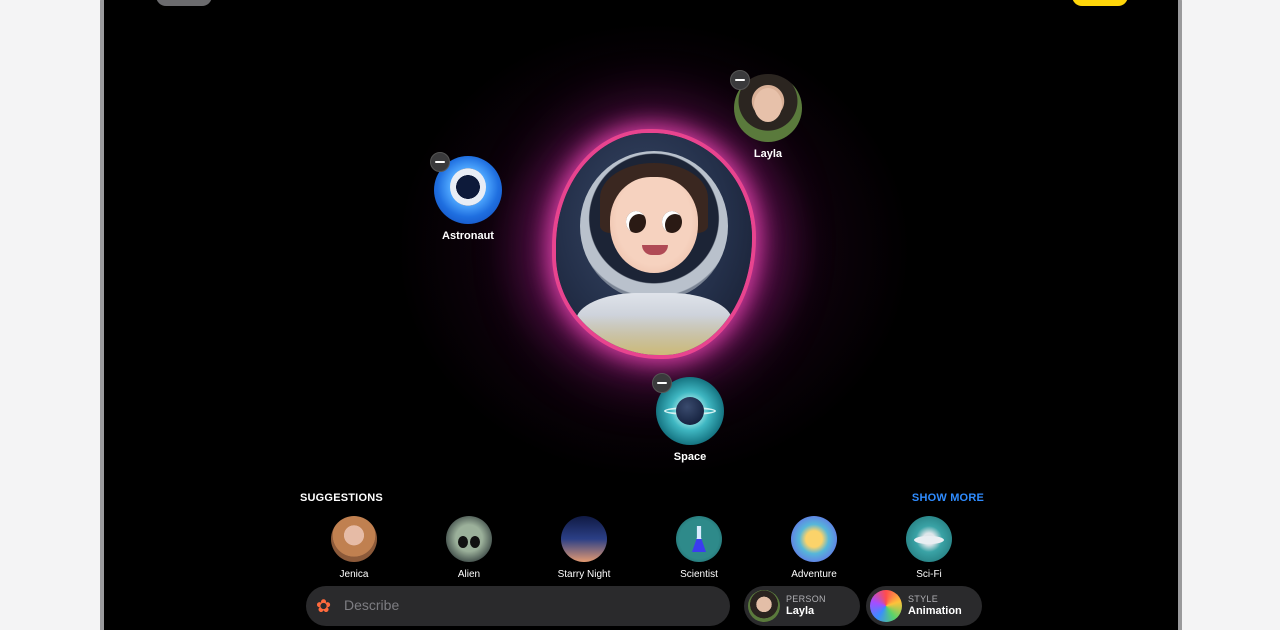 The image size is (1280, 630). I want to click on suggestion-item-scientist: Scientist, so click(699, 548).